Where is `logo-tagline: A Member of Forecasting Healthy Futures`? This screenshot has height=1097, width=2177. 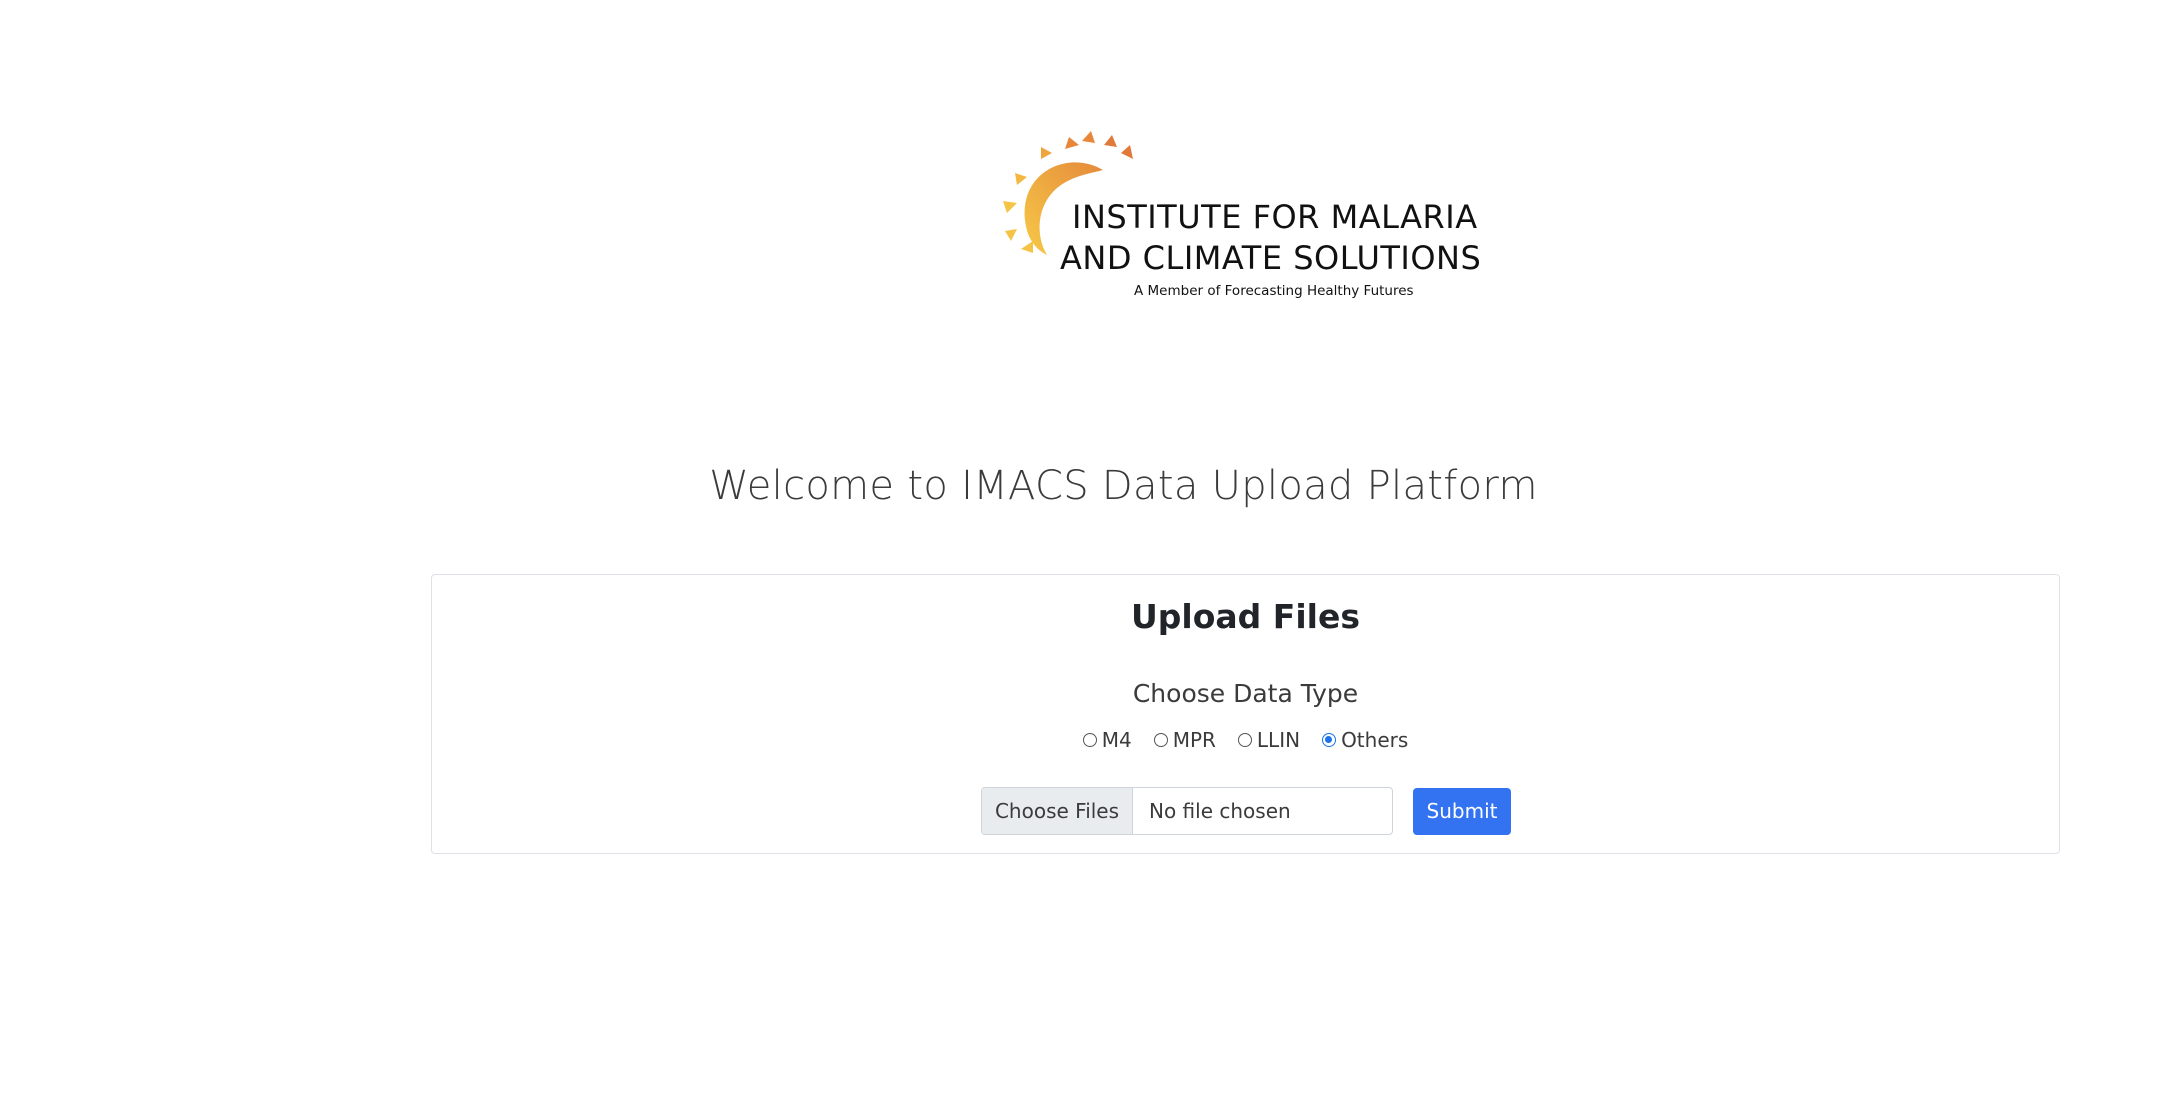 logo-tagline: A Member of Forecasting Healthy Futures is located at coordinates (1274, 291).